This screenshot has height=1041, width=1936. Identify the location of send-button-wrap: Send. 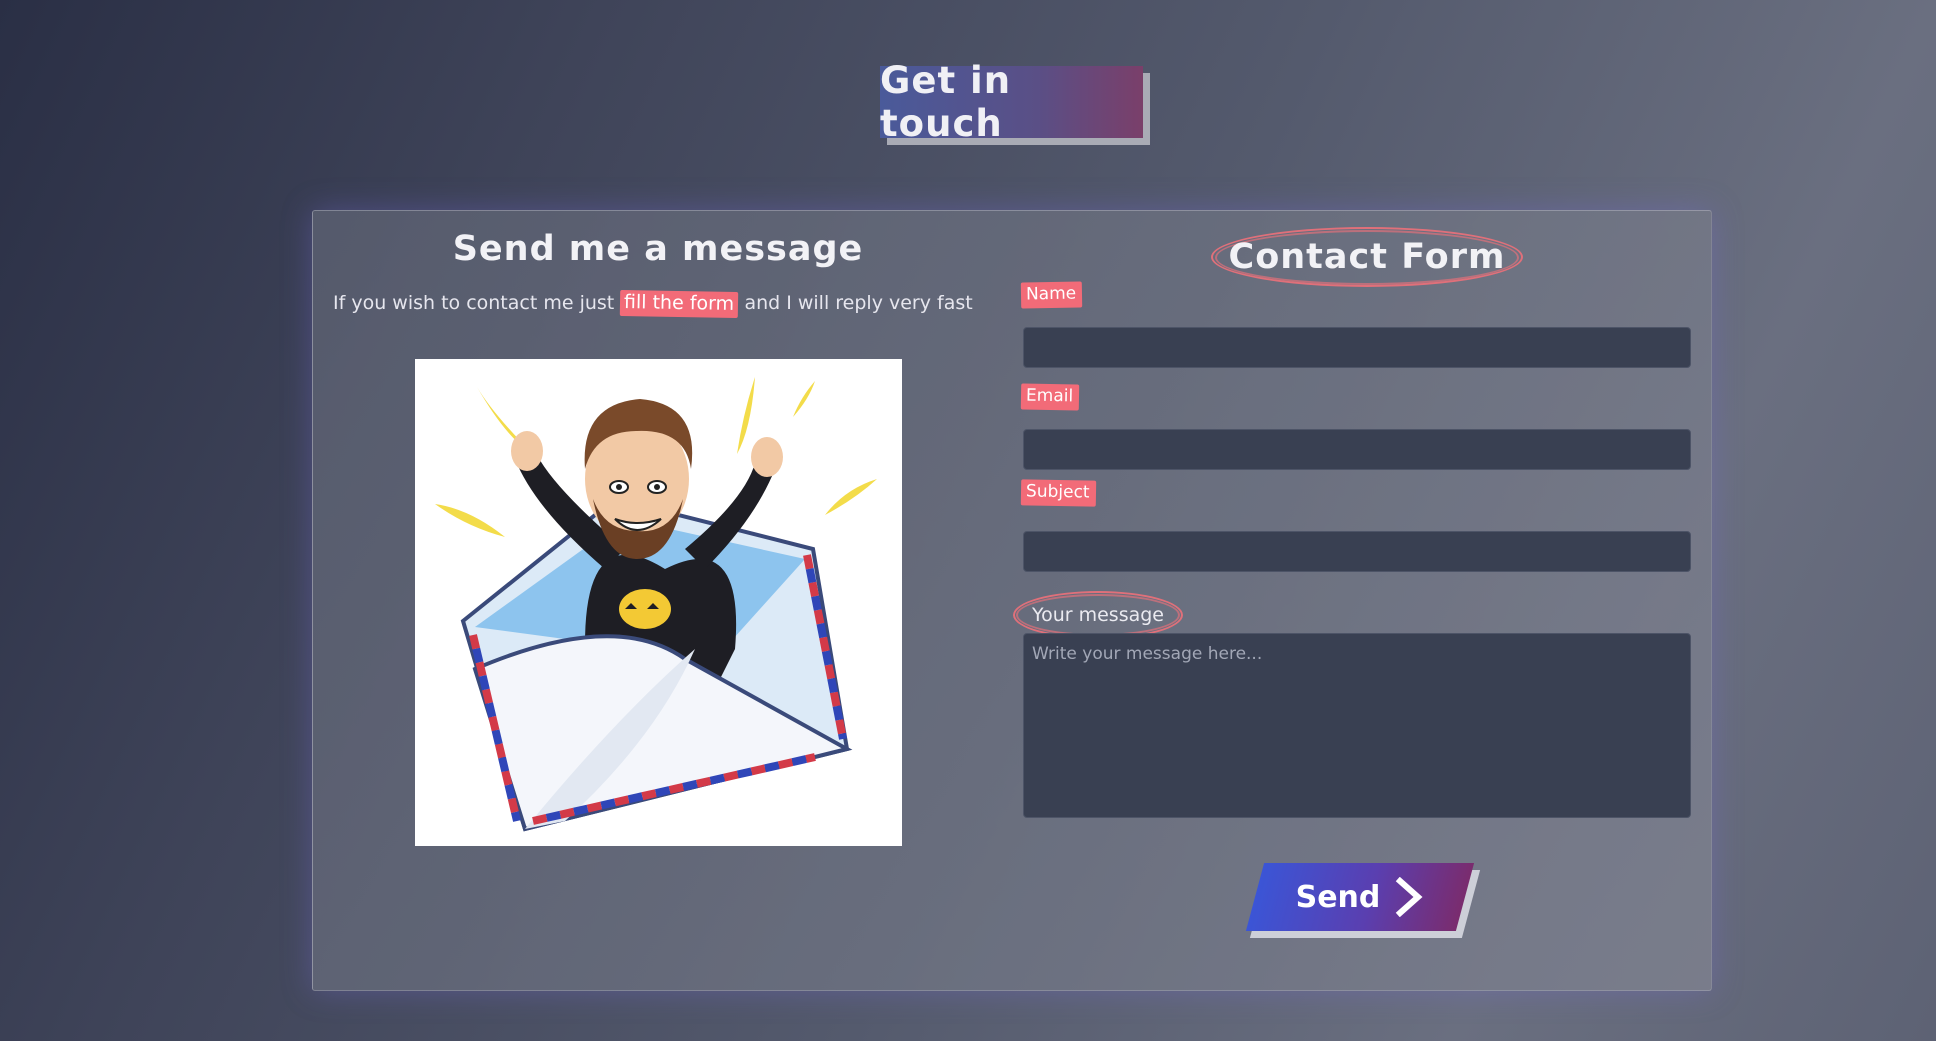
(1363, 904).